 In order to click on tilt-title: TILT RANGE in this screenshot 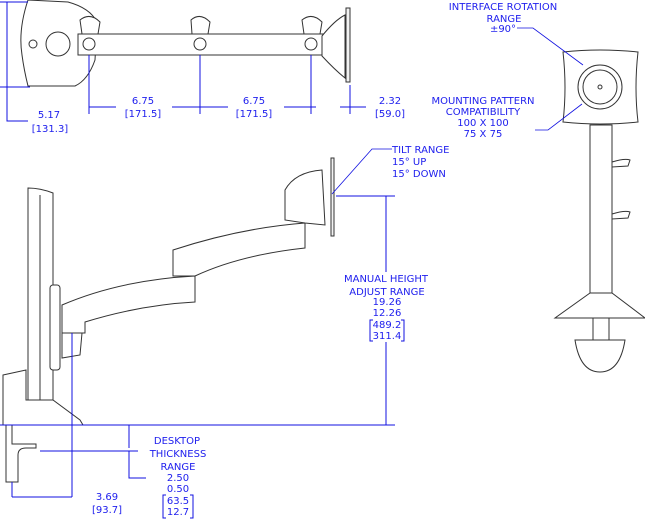, I will do `click(420, 150)`.